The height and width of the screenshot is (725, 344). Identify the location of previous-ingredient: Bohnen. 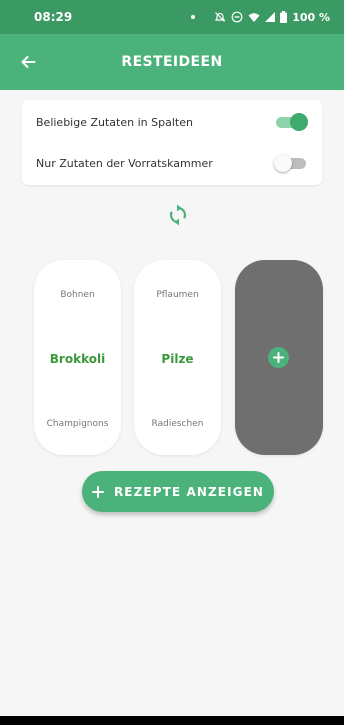
(77, 295).